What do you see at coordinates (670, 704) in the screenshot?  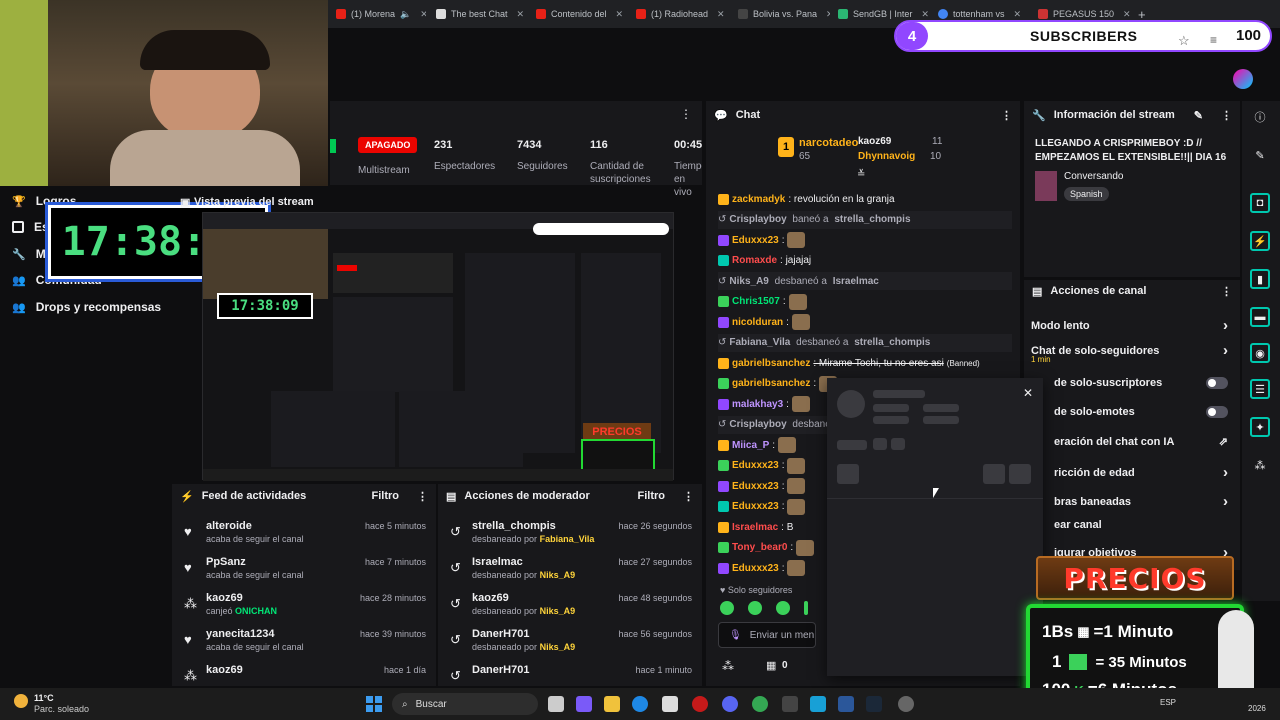 I see `store-icon` at bounding box center [670, 704].